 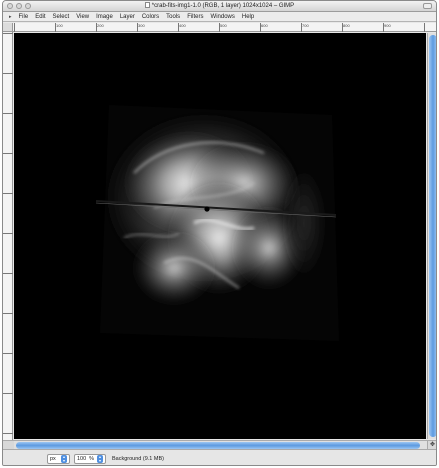 I want to click on vertical-scrollbar, so click(x=431, y=236).